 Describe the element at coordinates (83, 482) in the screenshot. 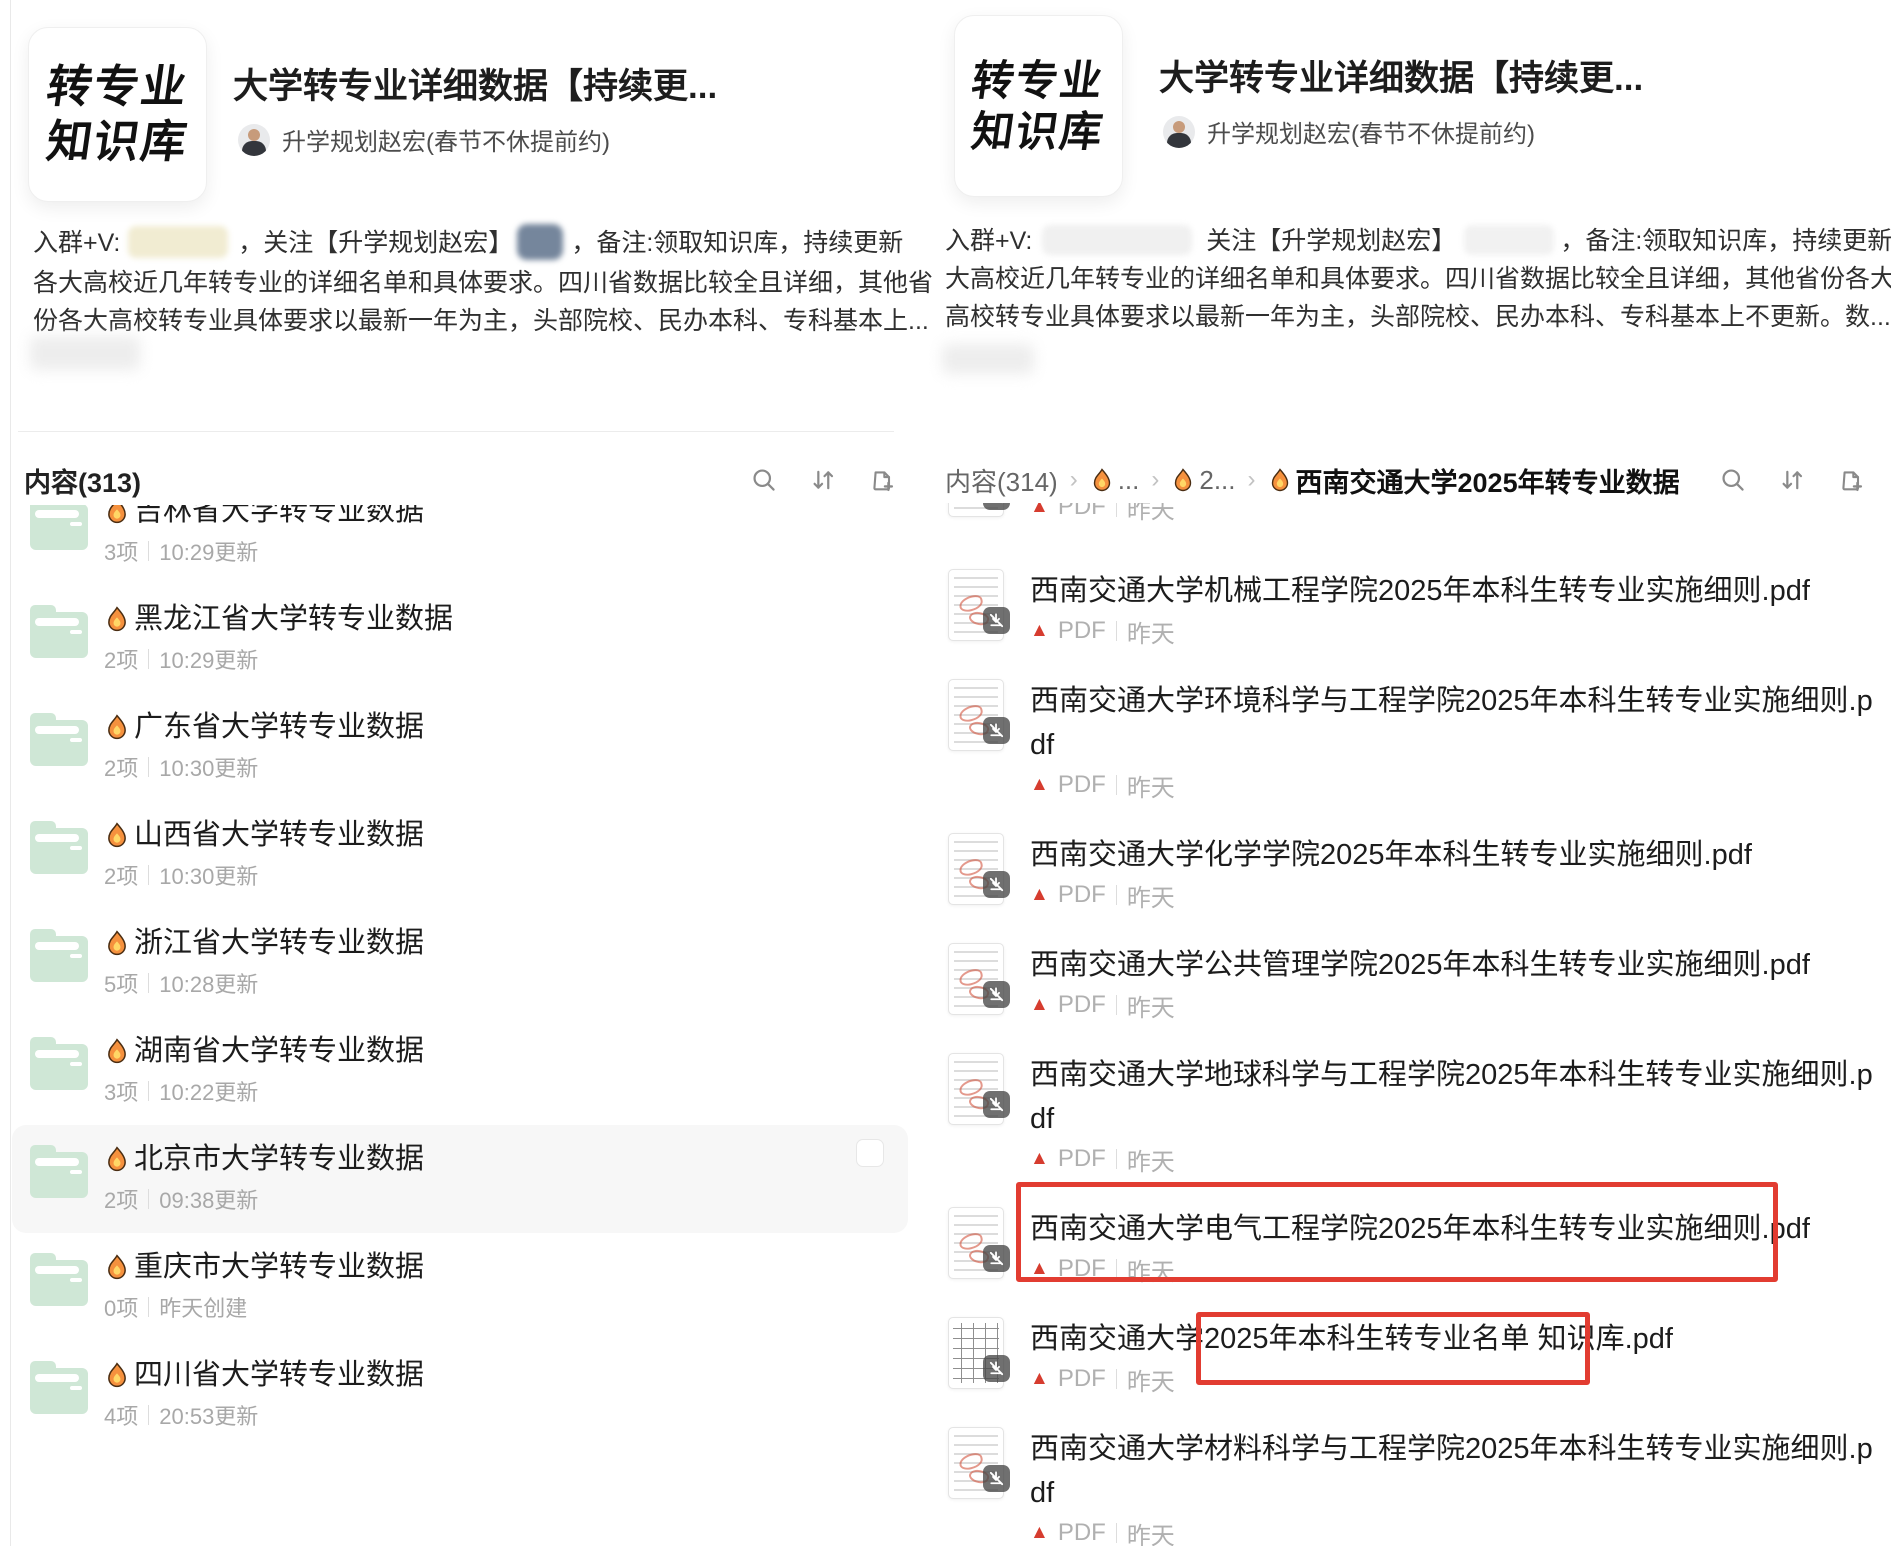

I see `content-count-label: 内容(313)` at that location.